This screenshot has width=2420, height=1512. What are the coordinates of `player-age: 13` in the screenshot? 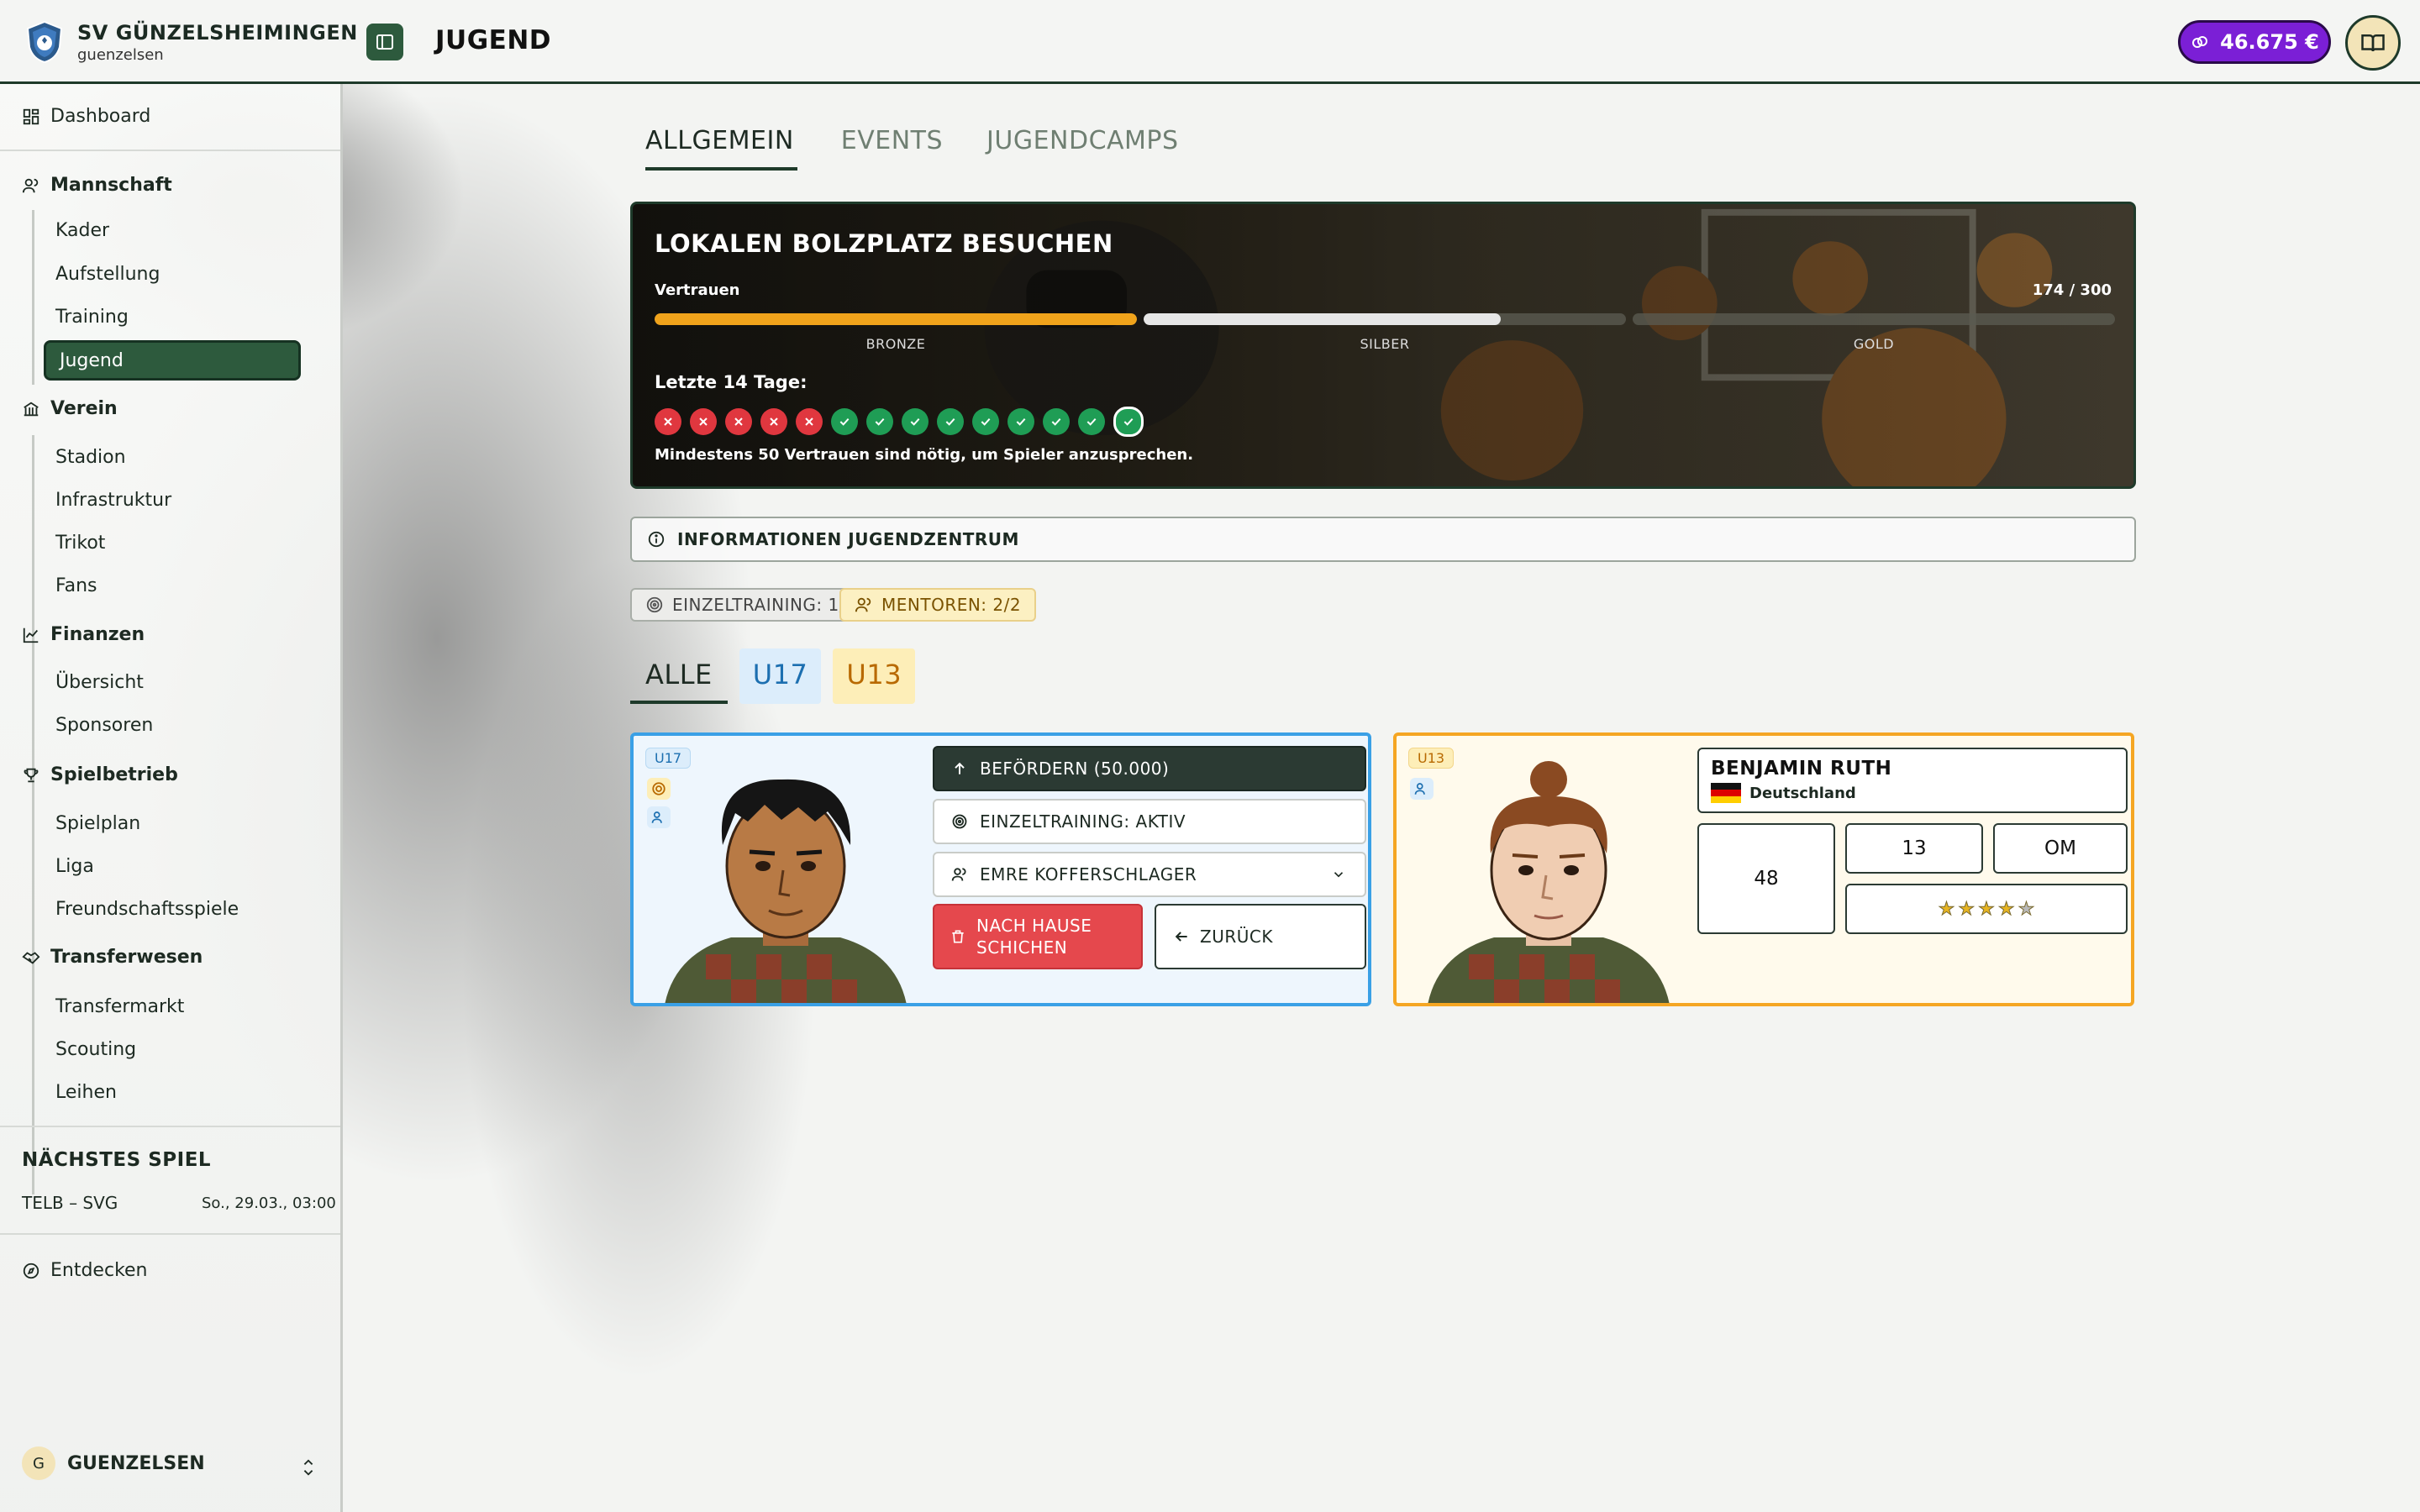 It's located at (1914, 848).